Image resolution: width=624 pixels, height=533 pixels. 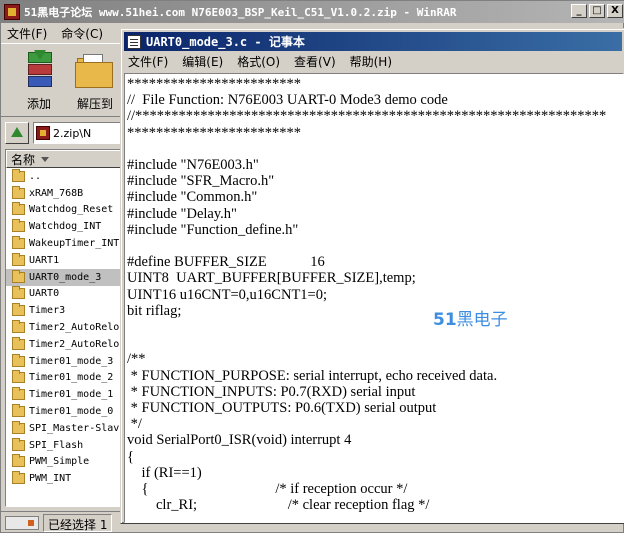 I want to click on extract-folder-icon, so click(x=95, y=72).